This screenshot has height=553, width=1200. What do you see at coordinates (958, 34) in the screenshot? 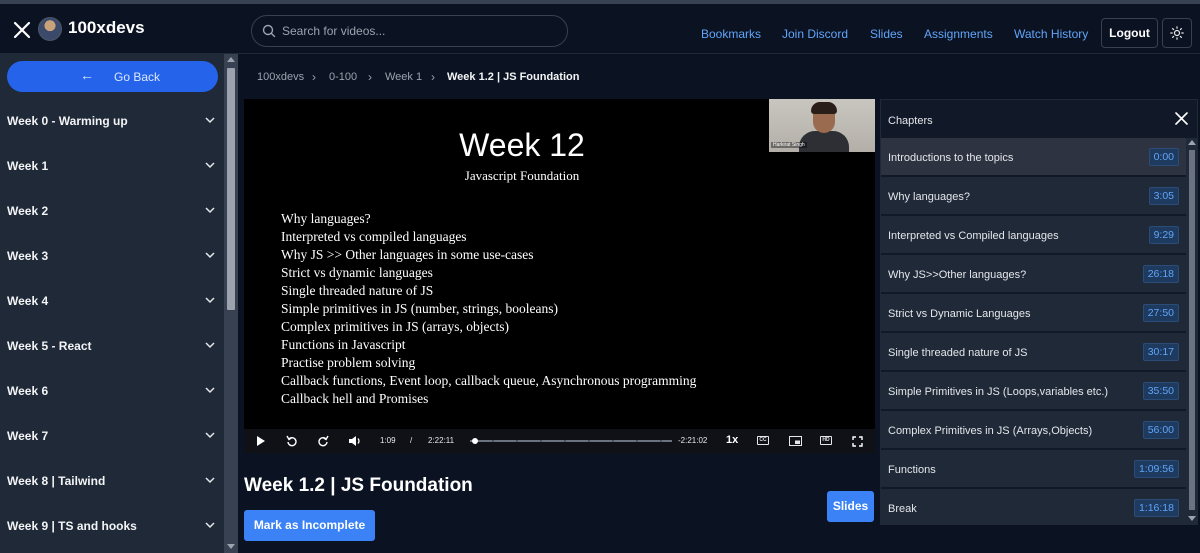
I see `nav-assignments-link: Assignments` at bounding box center [958, 34].